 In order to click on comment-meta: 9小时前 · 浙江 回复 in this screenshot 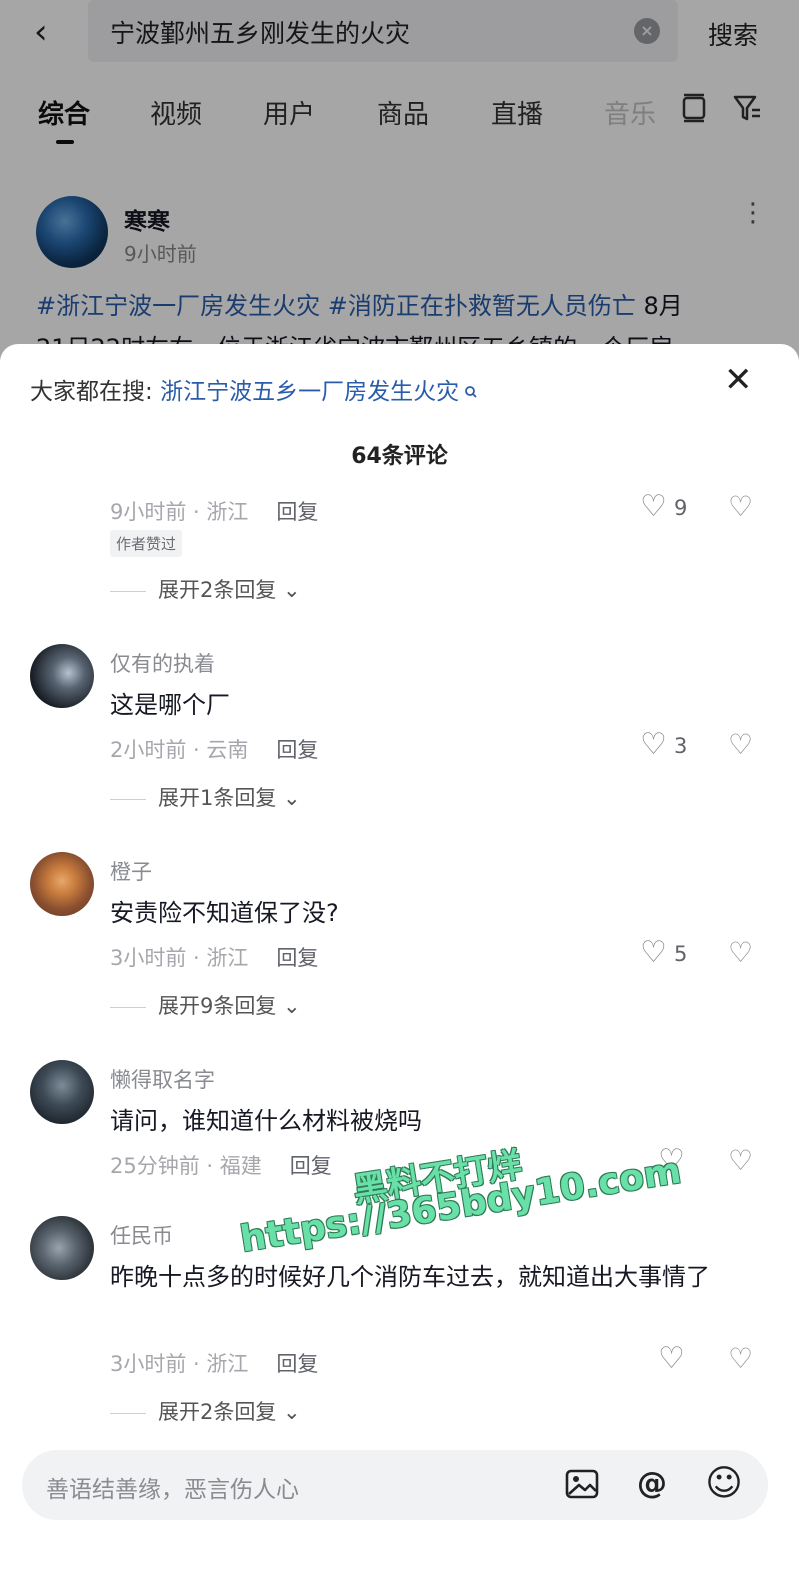, I will do `click(214, 511)`.